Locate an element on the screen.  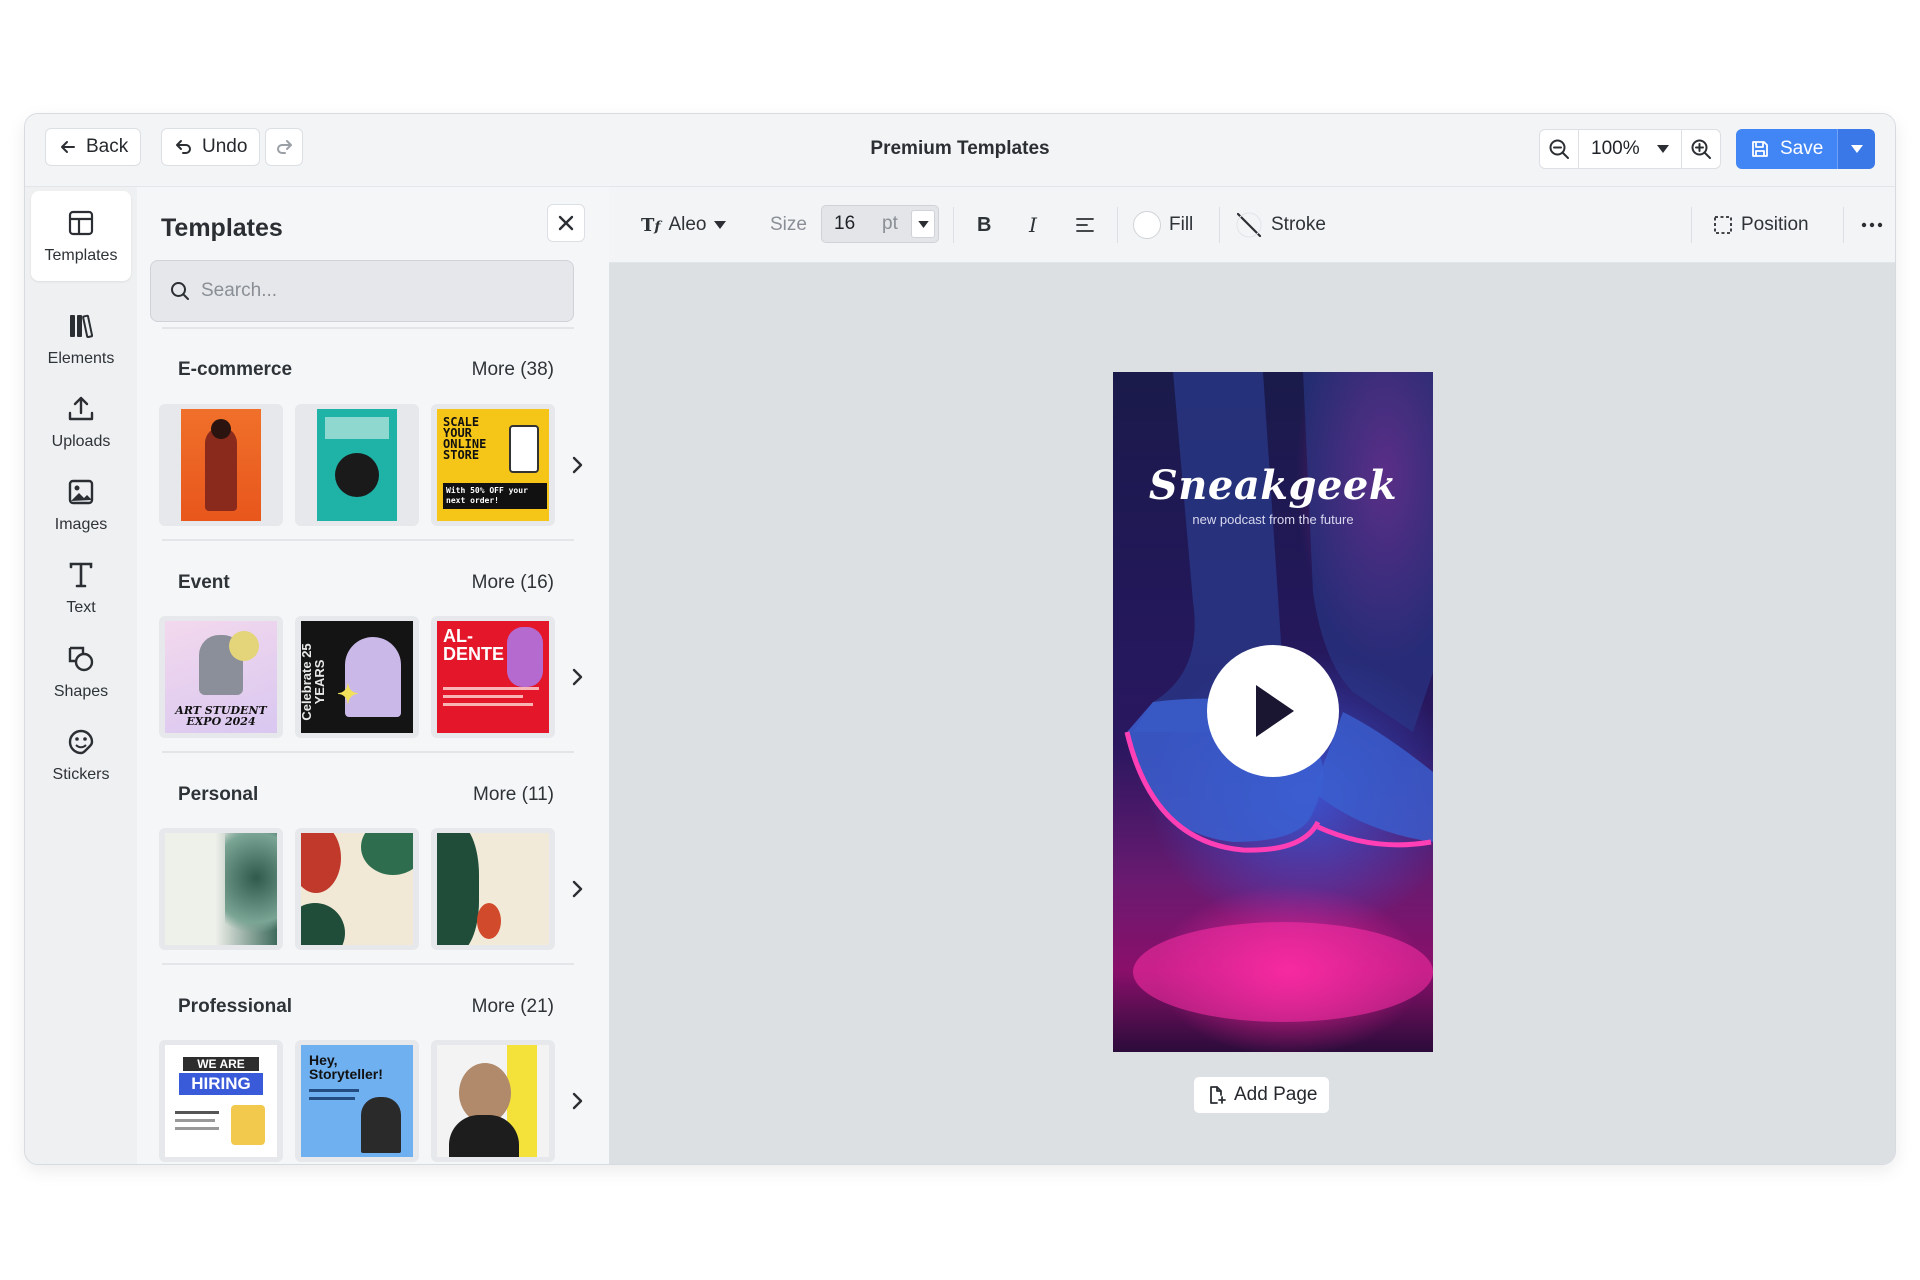
panel-title: Templates is located at coordinates (222, 228).